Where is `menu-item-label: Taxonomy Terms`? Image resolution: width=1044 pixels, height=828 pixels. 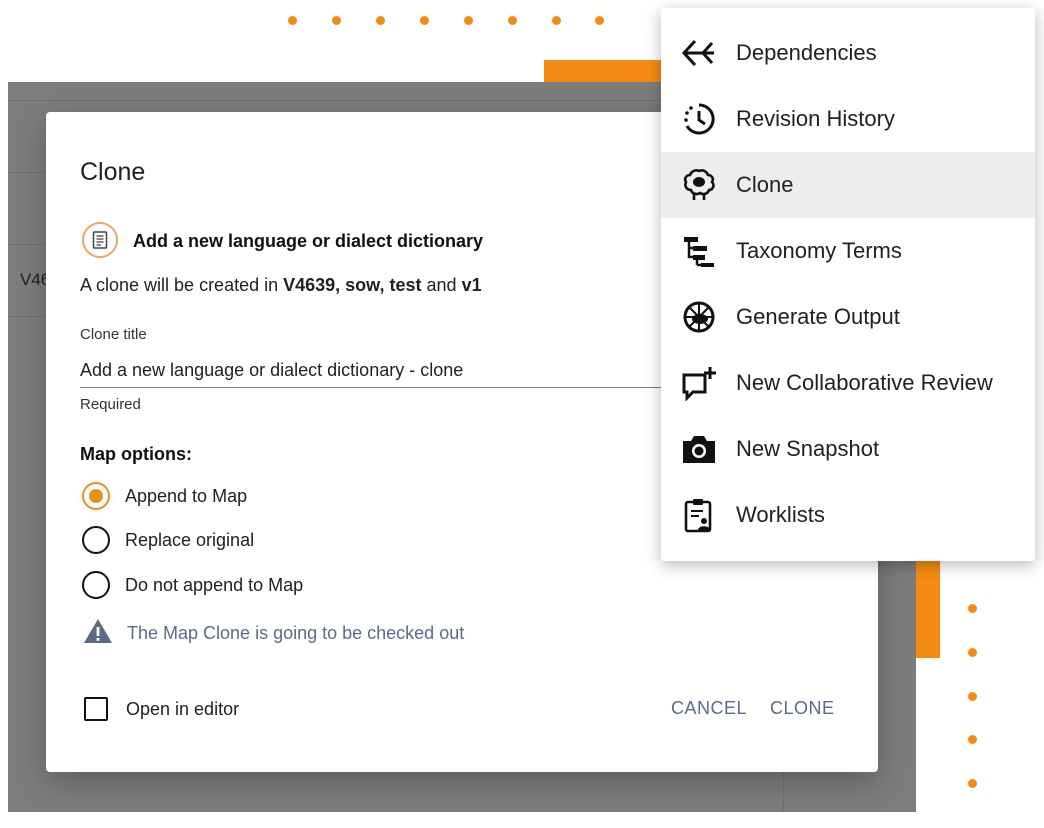 menu-item-label: Taxonomy Terms is located at coordinates (819, 250).